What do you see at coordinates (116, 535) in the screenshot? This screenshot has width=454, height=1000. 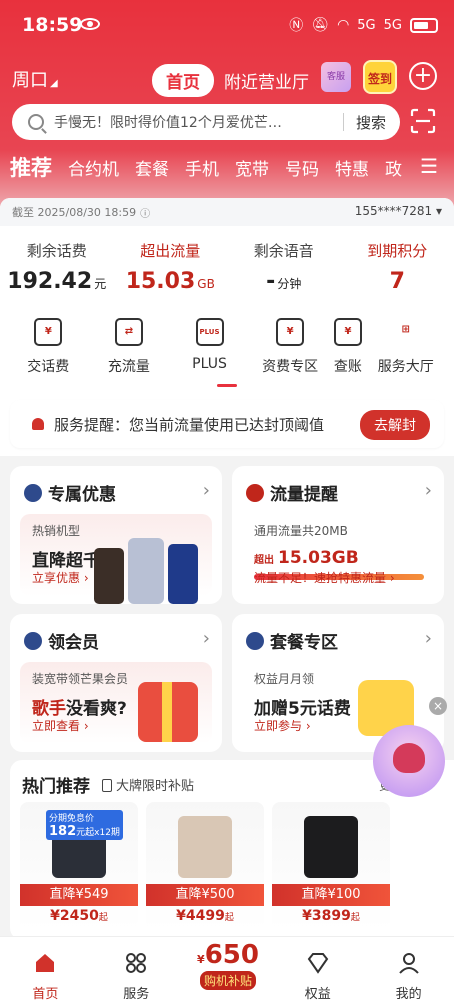 I see `card-exclusive-offer: 专属优惠 › 热销机型 直降超千元 立享优惠 ›` at bounding box center [116, 535].